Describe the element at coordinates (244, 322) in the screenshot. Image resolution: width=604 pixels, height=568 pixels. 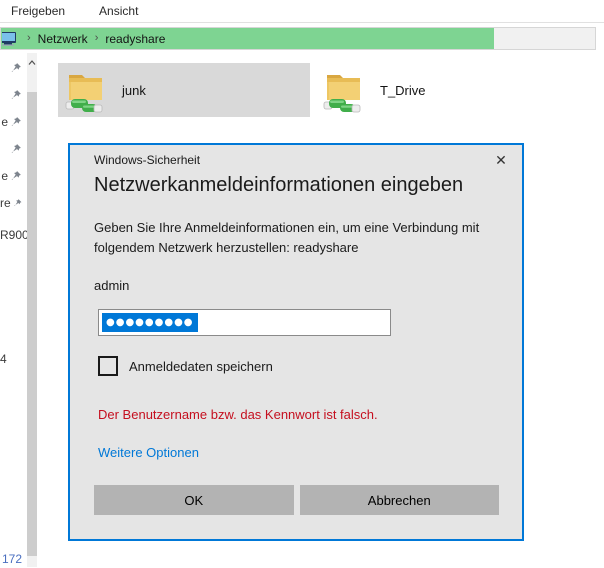
I see `password-input: ●●●●●●●●●` at that location.